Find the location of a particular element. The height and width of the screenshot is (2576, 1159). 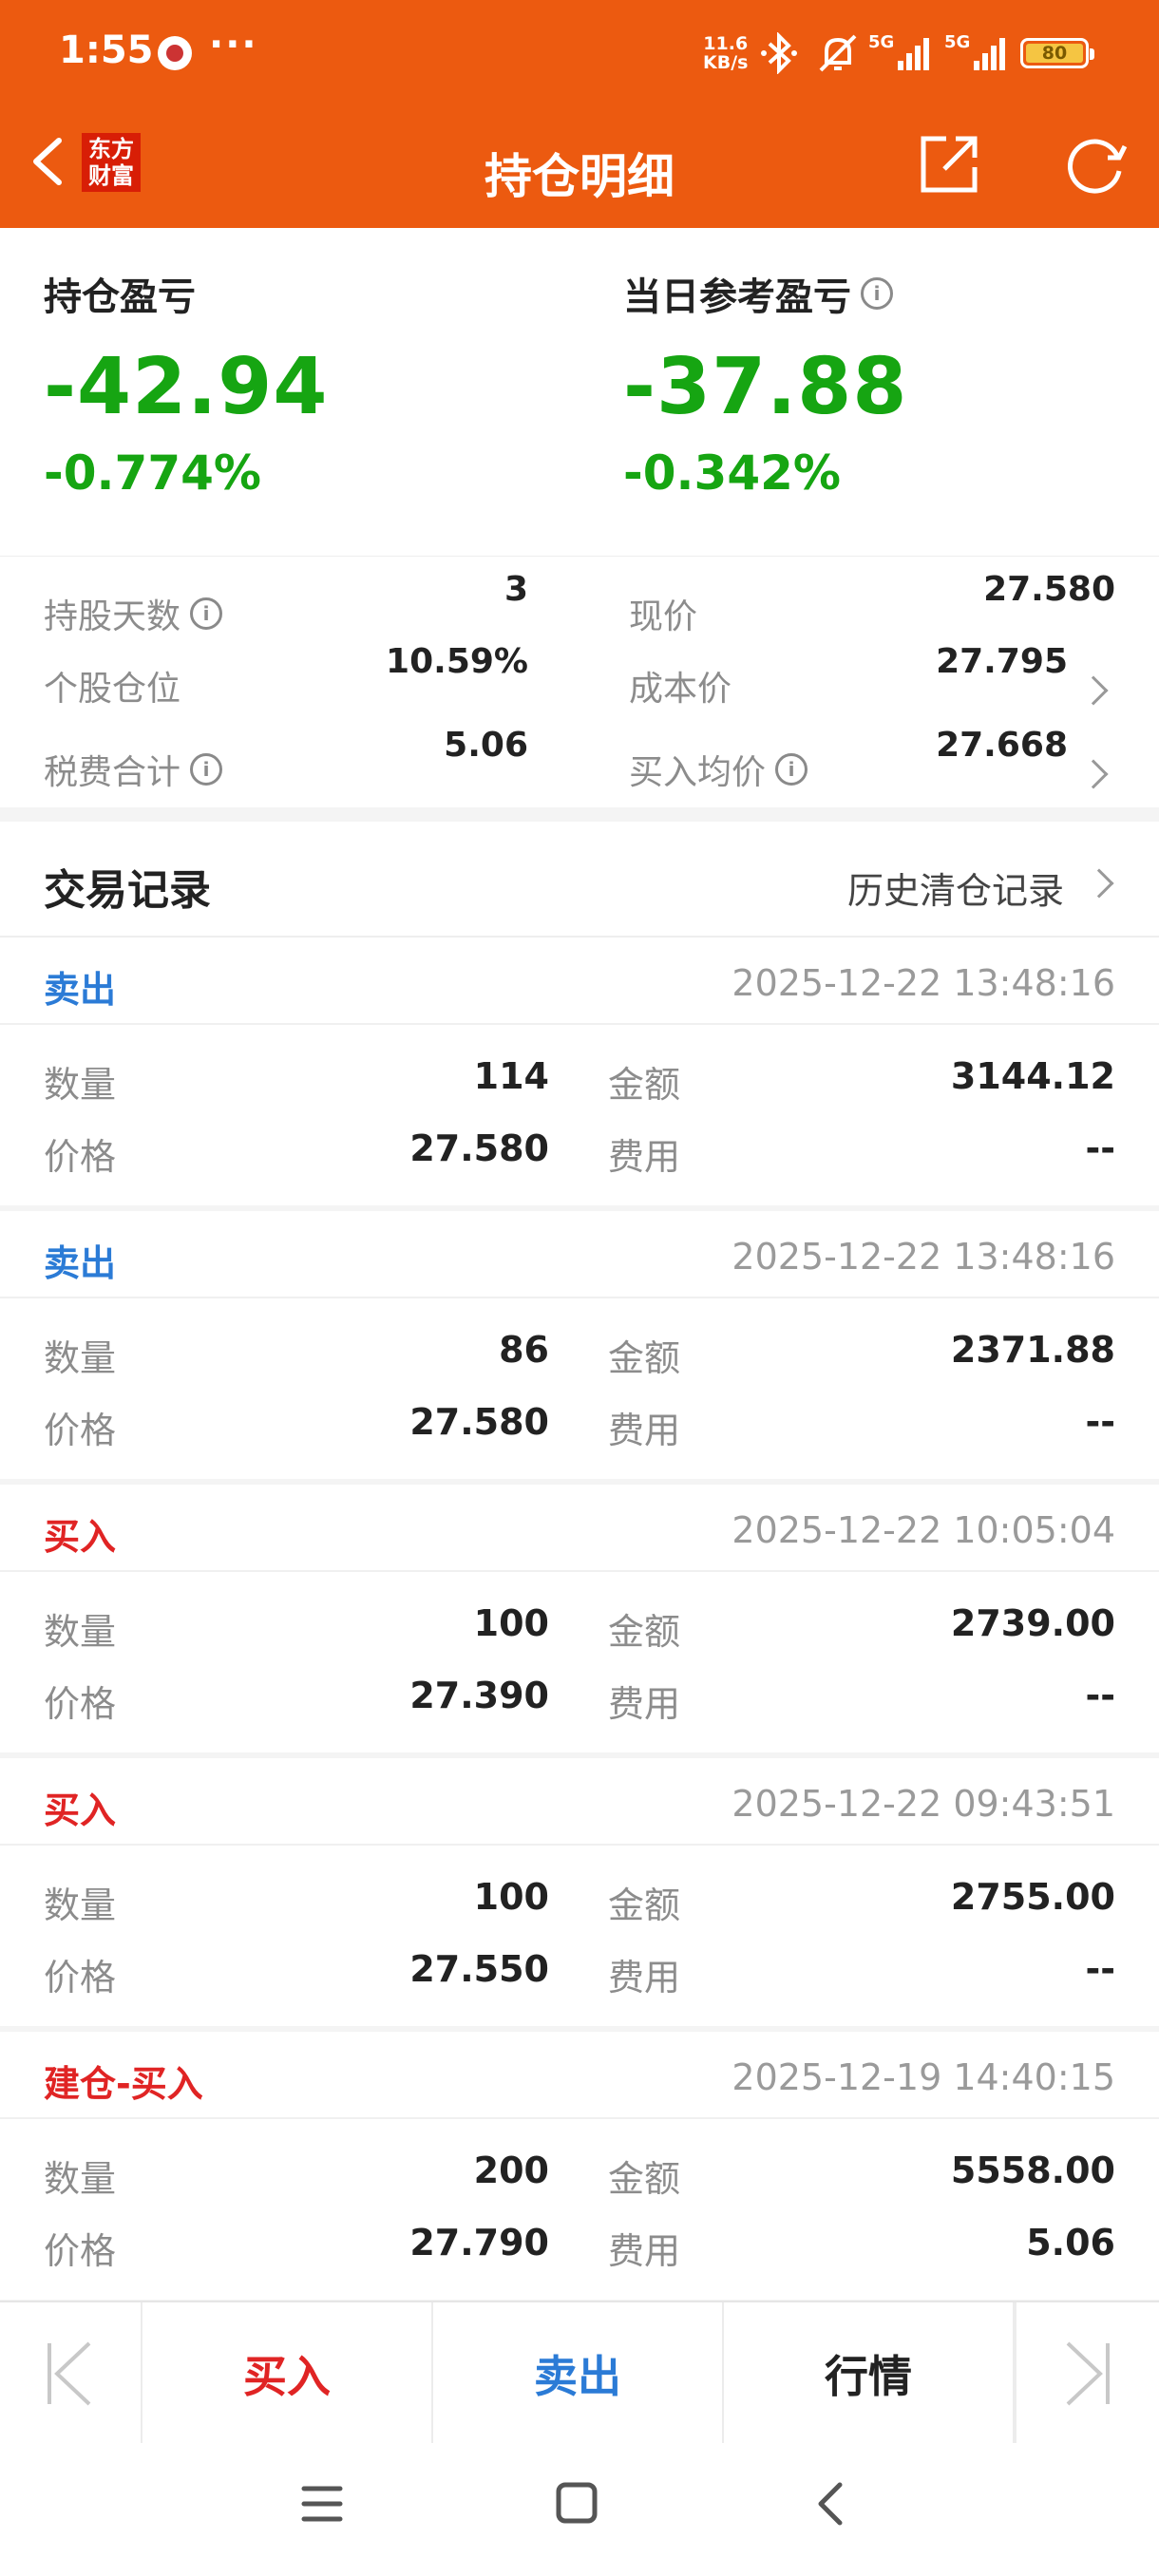

status-time: 1:55 is located at coordinates (106, 50).